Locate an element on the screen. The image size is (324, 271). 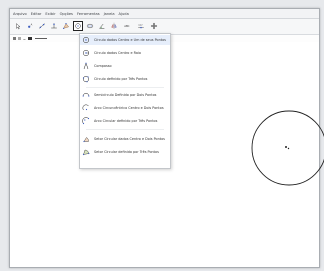
point-tool-icon: A is located at coordinates (30, 26).